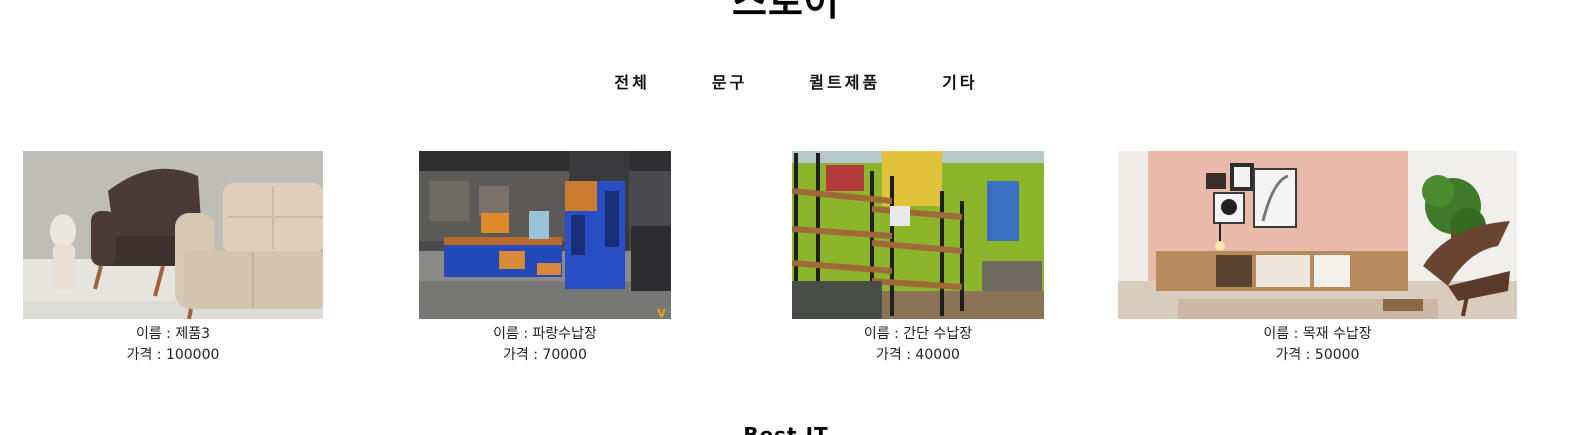 The width and height of the screenshot is (1572, 435). Describe the element at coordinates (173, 235) in the screenshot. I see `product-image-sofa` at that location.